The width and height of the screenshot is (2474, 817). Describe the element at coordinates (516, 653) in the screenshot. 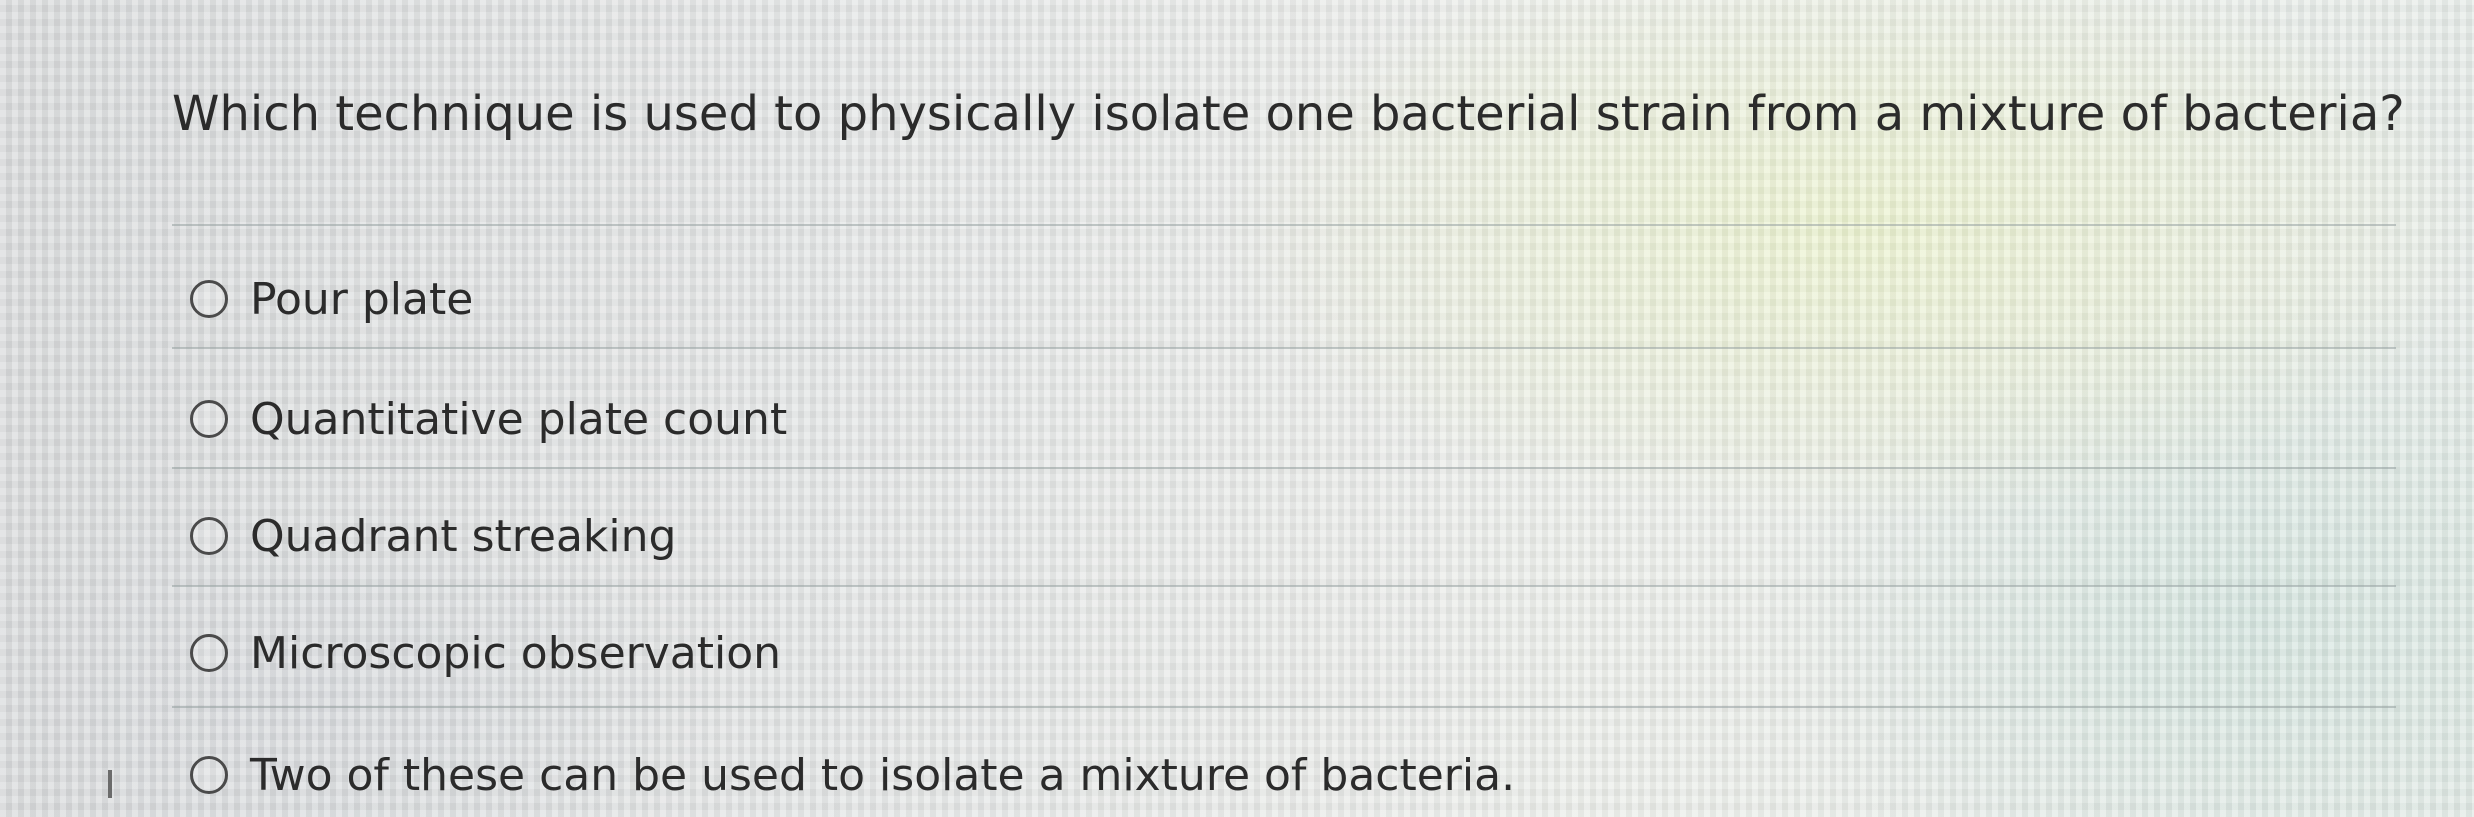

I see `answer-option-label: Microscopic observation` at that location.